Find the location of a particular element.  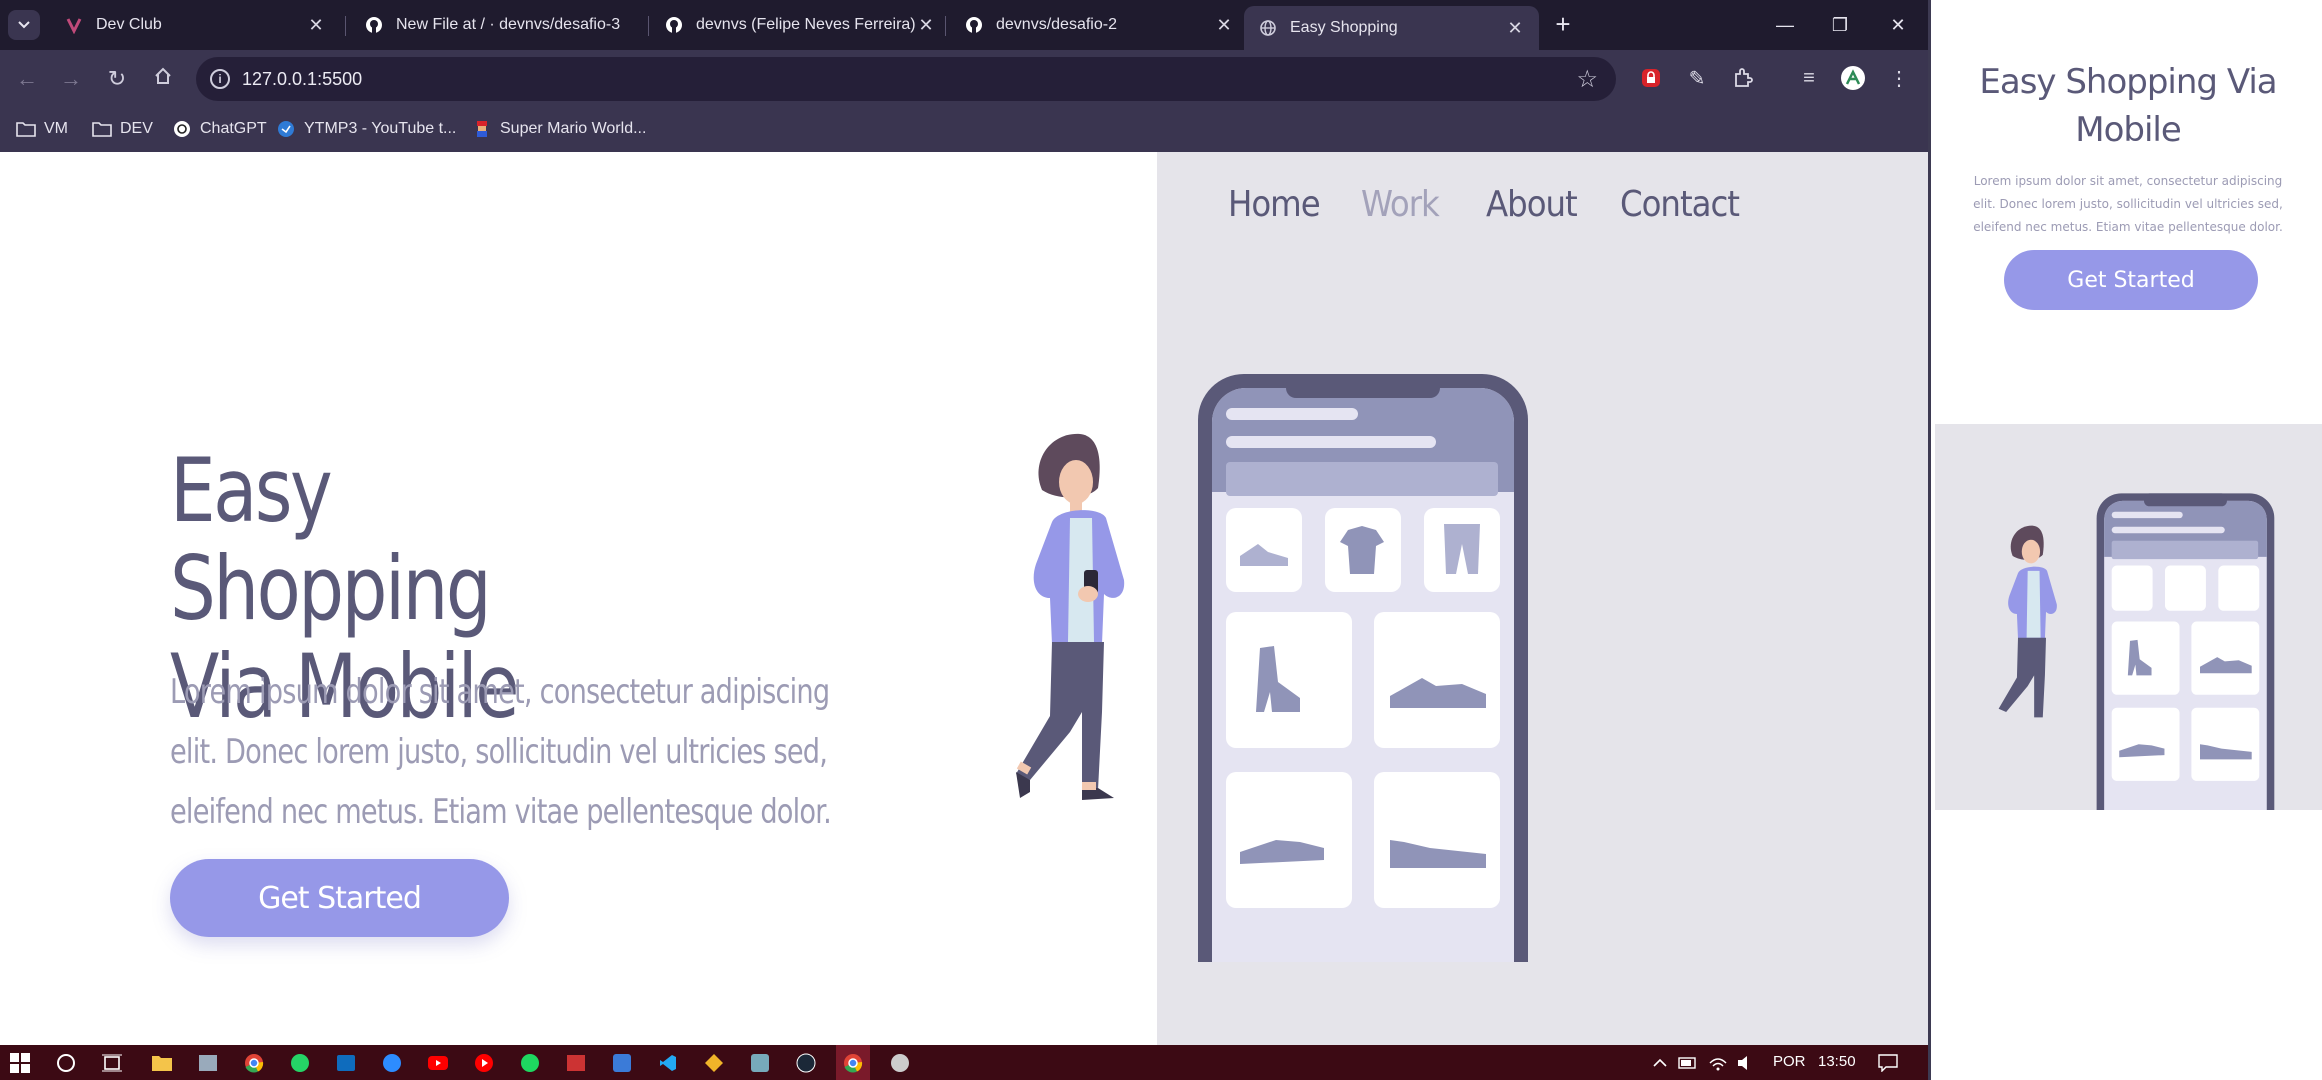

bookmark-label: DEV is located at coordinates (136, 128).